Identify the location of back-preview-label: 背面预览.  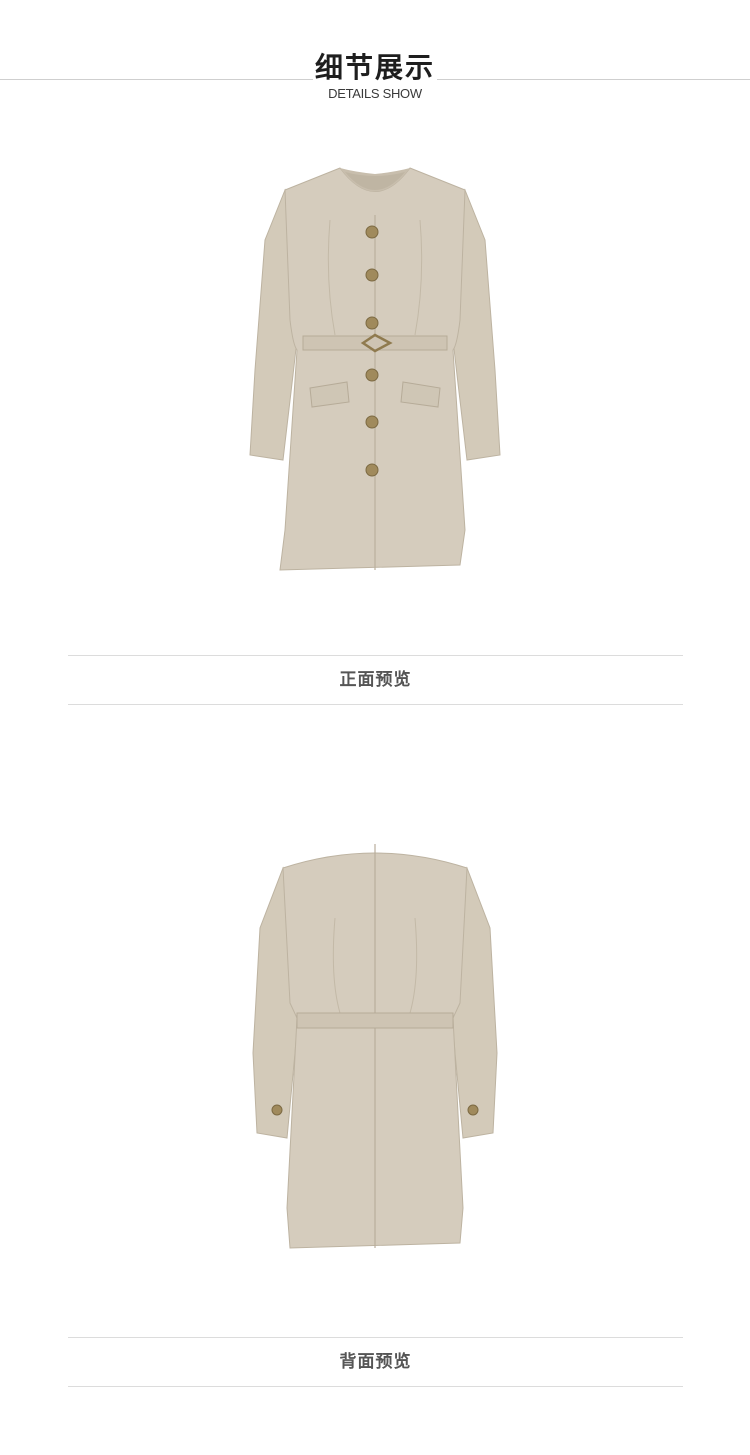
(375, 1362).